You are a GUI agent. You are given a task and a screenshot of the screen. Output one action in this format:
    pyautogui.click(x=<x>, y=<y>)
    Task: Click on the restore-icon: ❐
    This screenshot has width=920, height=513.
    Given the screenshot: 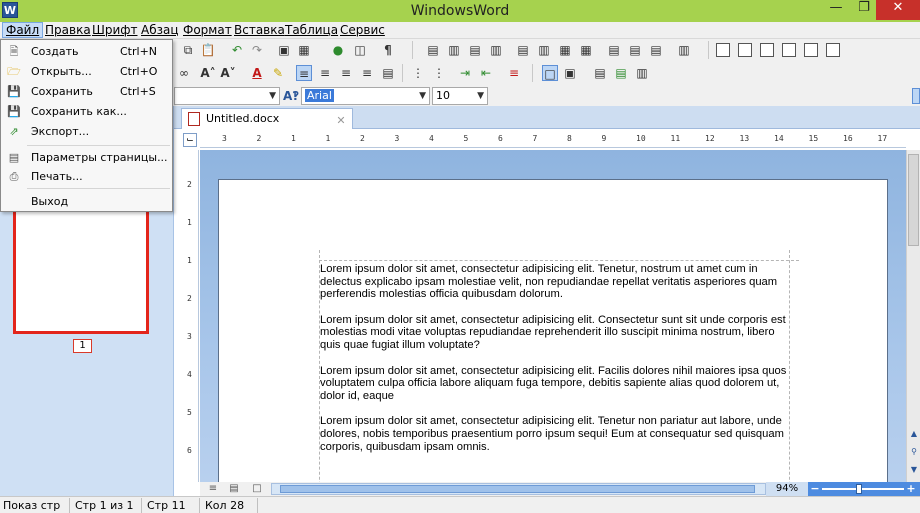 What is the action you would take?
    pyautogui.click(x=864, y=10)
    